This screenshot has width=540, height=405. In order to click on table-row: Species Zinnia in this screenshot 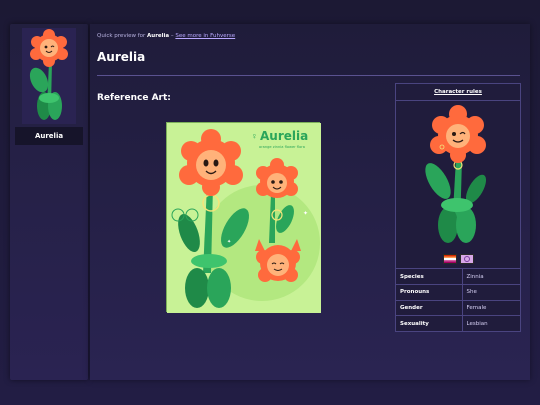, I will do `click(458, 277)`.